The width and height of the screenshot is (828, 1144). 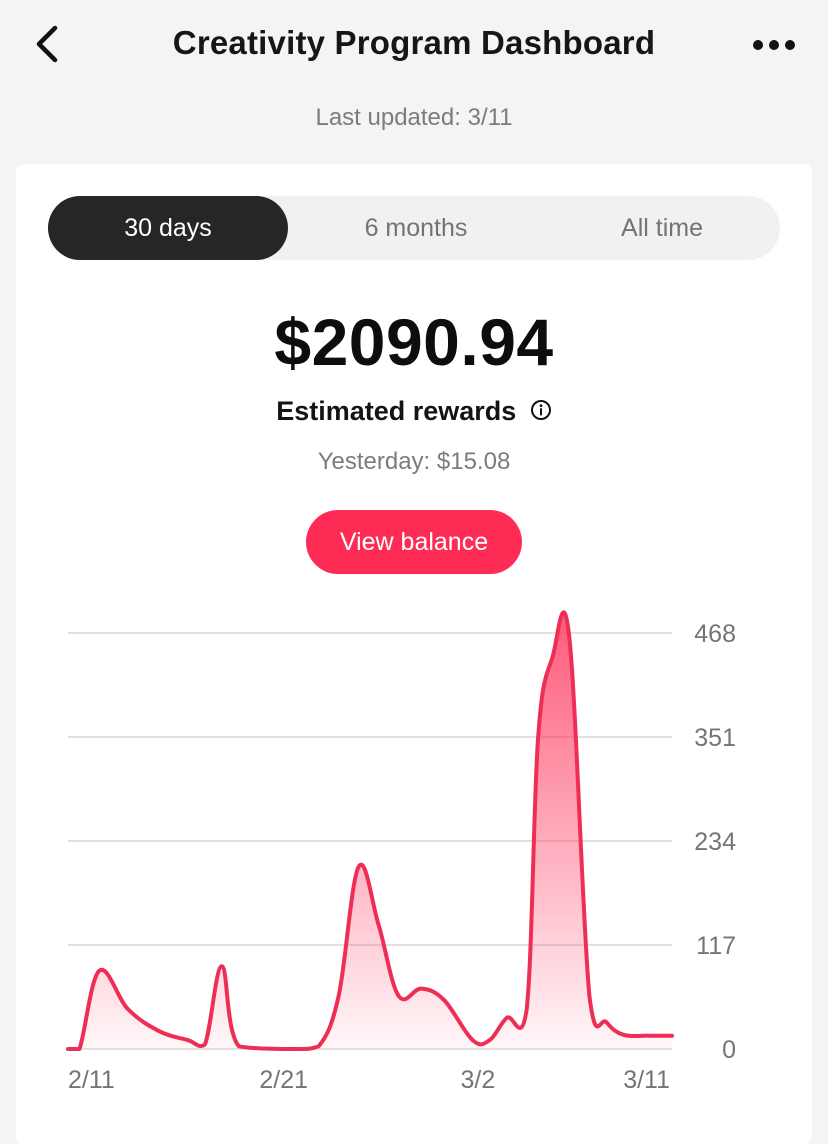 I want to click on top-bar: Creativity Program Dashboard, so click(x=414, y=45).